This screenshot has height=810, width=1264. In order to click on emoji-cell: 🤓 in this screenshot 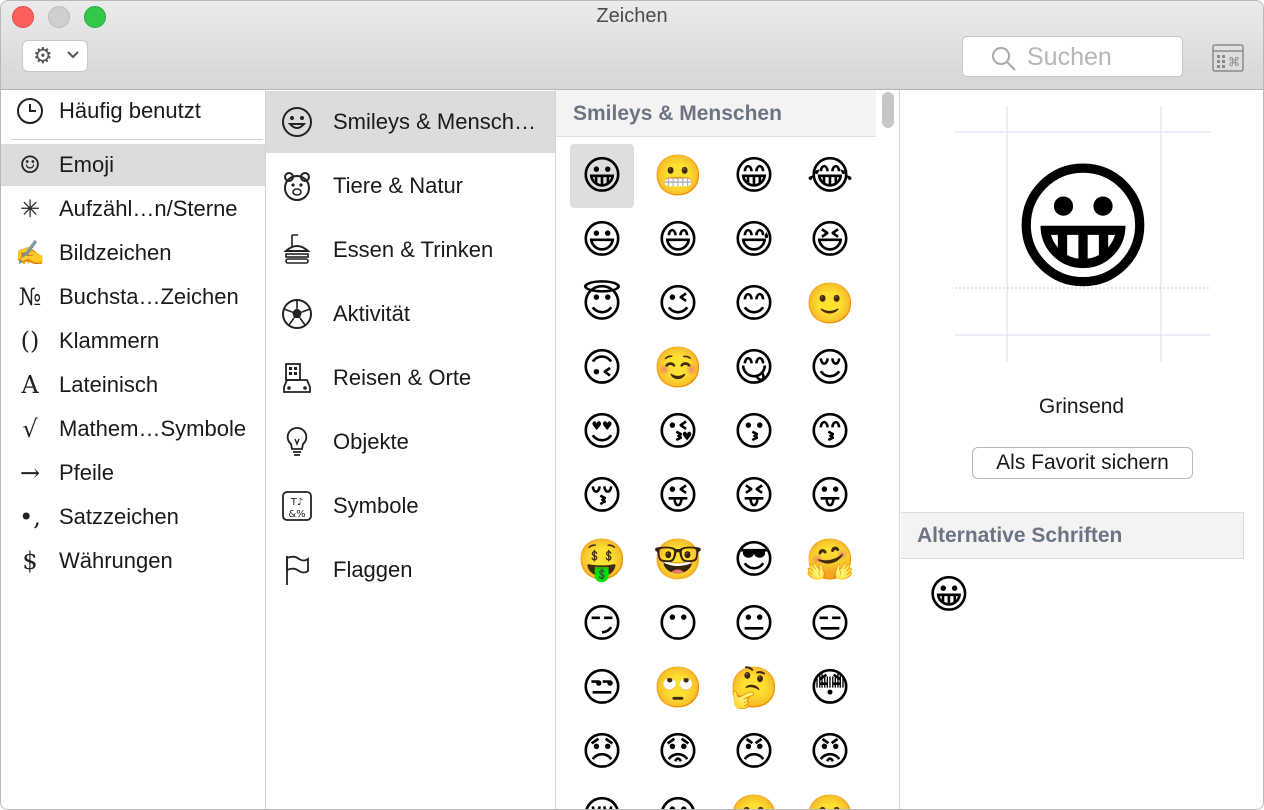, I will do `click(678, 560)`.